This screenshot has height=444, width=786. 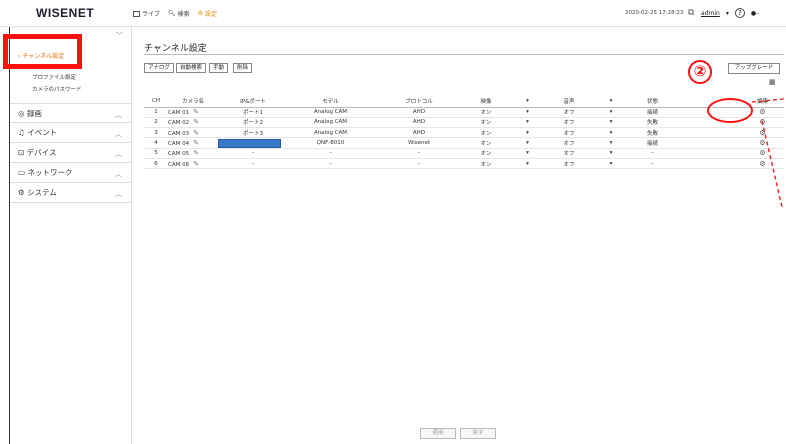 What do you see at coordinates (330, 133) in the screenshot?
I see `cell-model: Analog CAM` at bounding box center [330, 133].